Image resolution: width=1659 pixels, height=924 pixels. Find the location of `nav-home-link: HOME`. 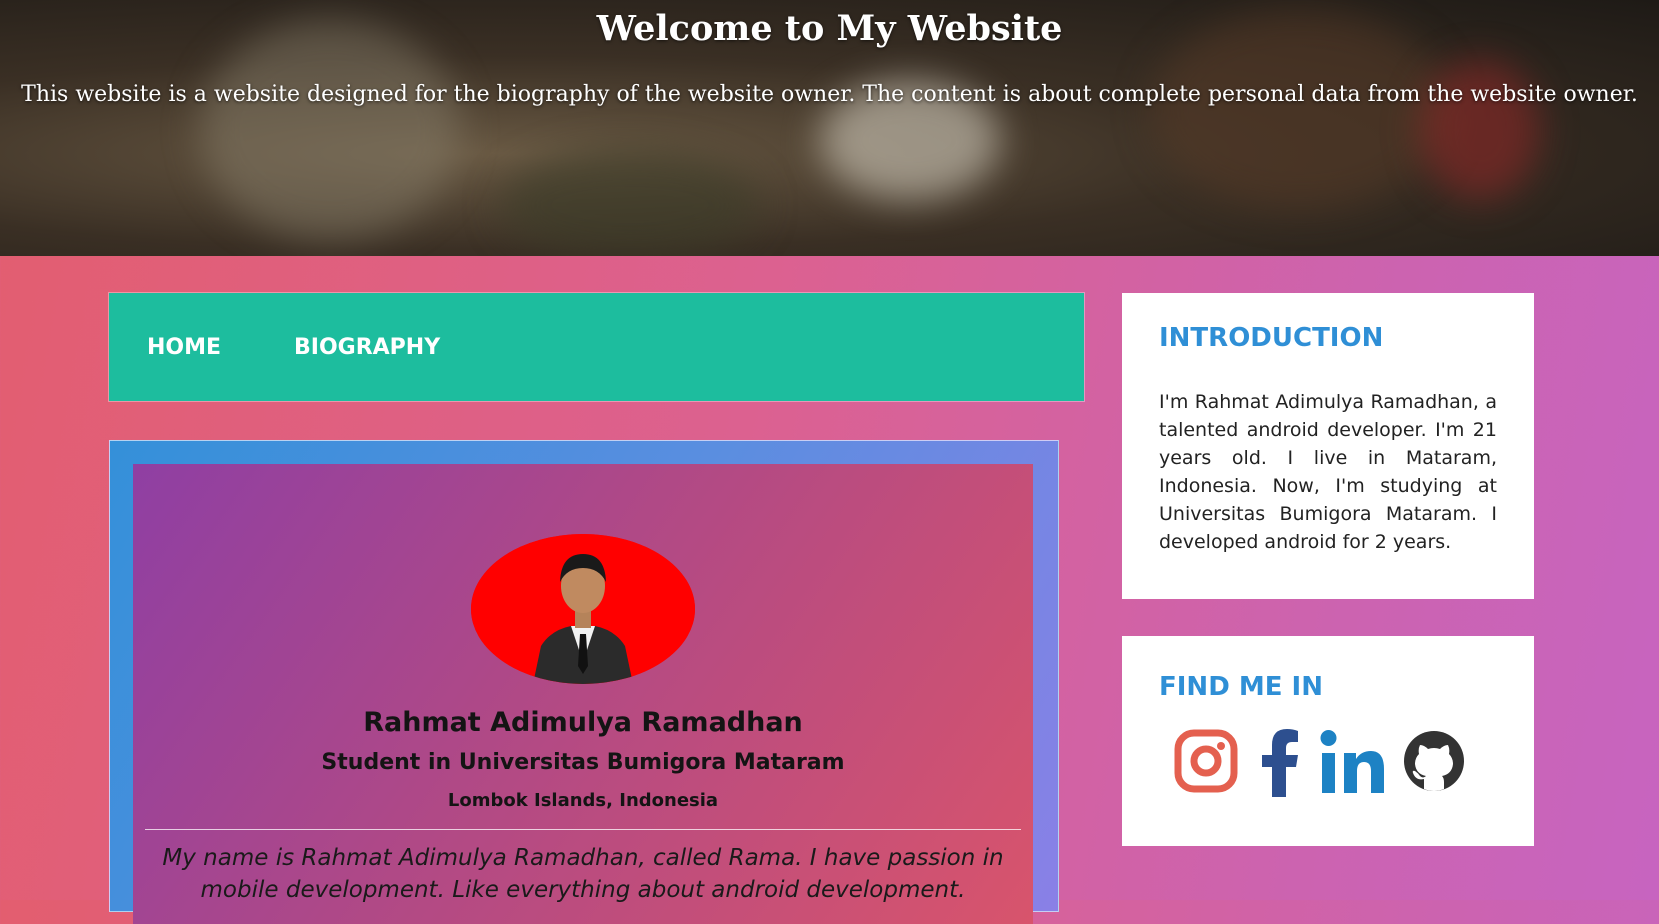

nav-home-link: HOME is located at coordinates (184, 347).